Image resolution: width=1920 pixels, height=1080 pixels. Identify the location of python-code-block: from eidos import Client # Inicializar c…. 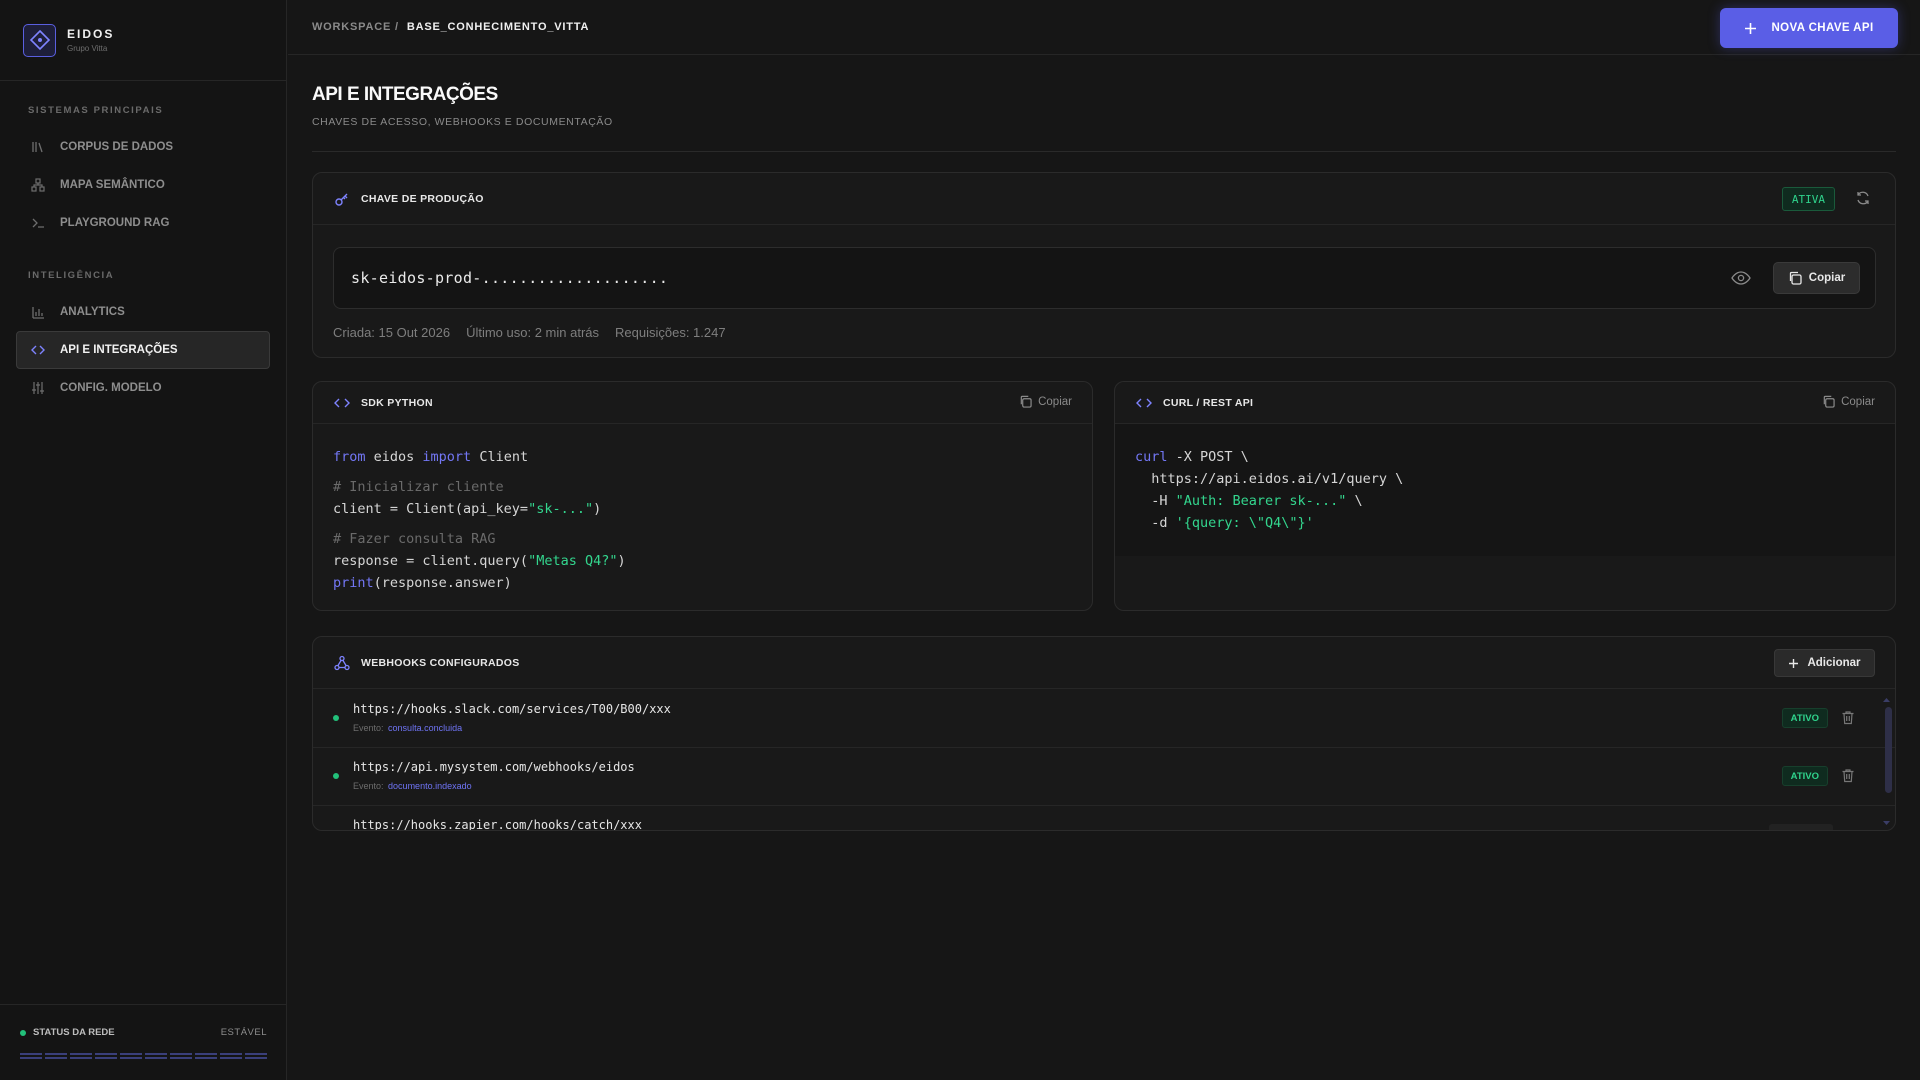
(479, 520).